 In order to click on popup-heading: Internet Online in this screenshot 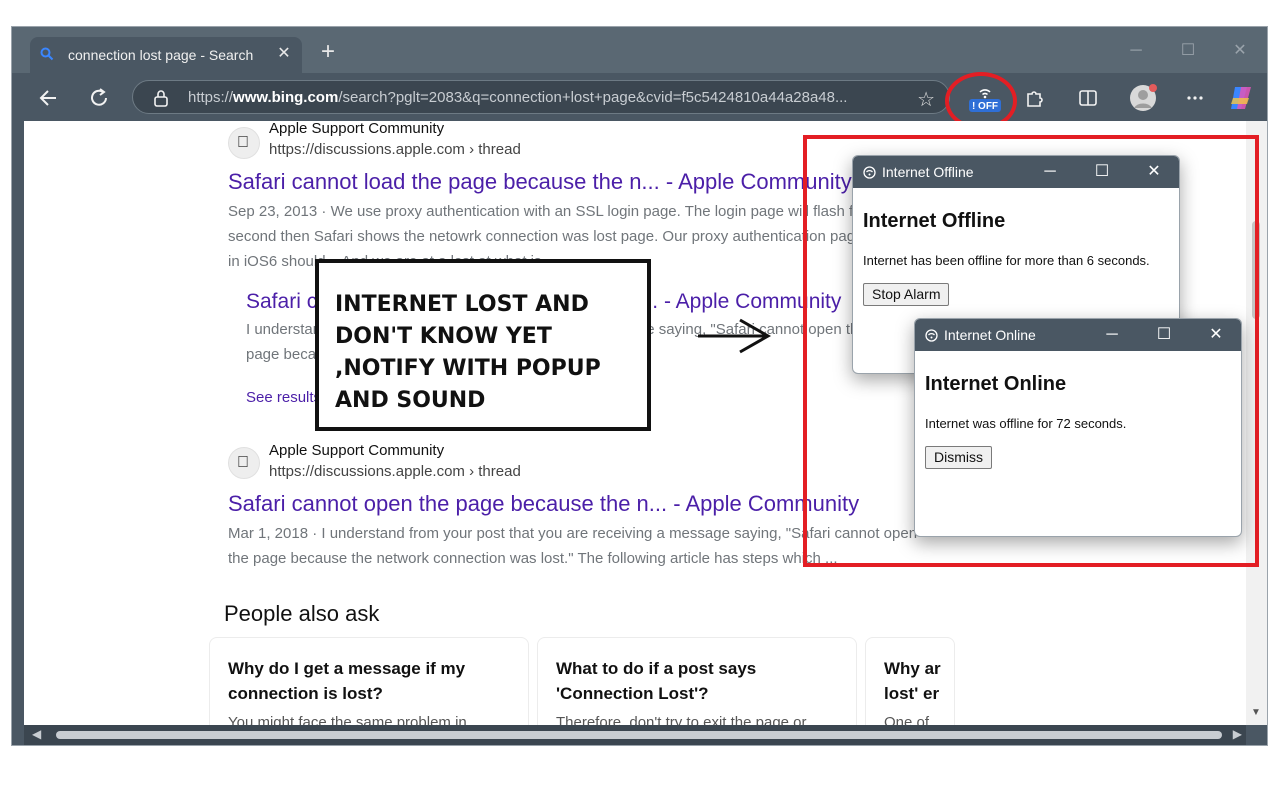, I will do `click(996, 384)`.